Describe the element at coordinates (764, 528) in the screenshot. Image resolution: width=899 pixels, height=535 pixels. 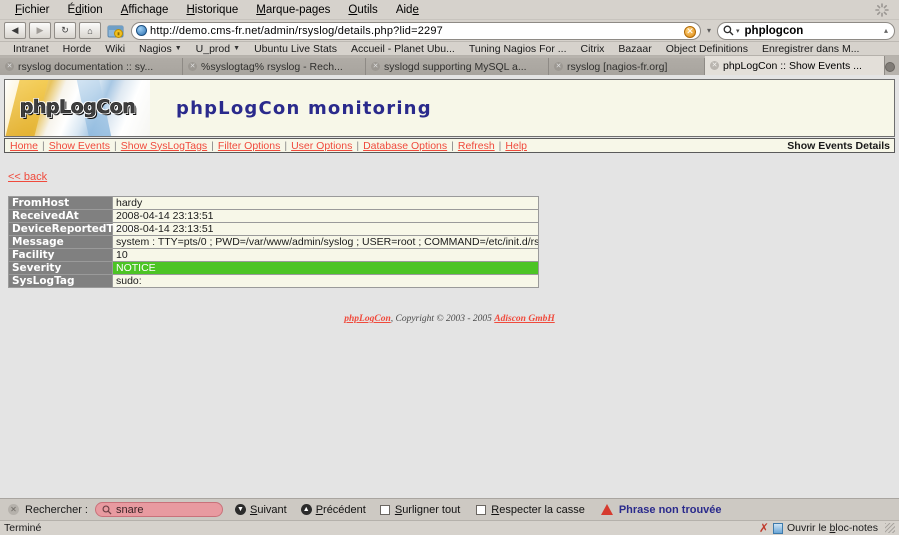
I see `noscript-icon: ✗` at that location.